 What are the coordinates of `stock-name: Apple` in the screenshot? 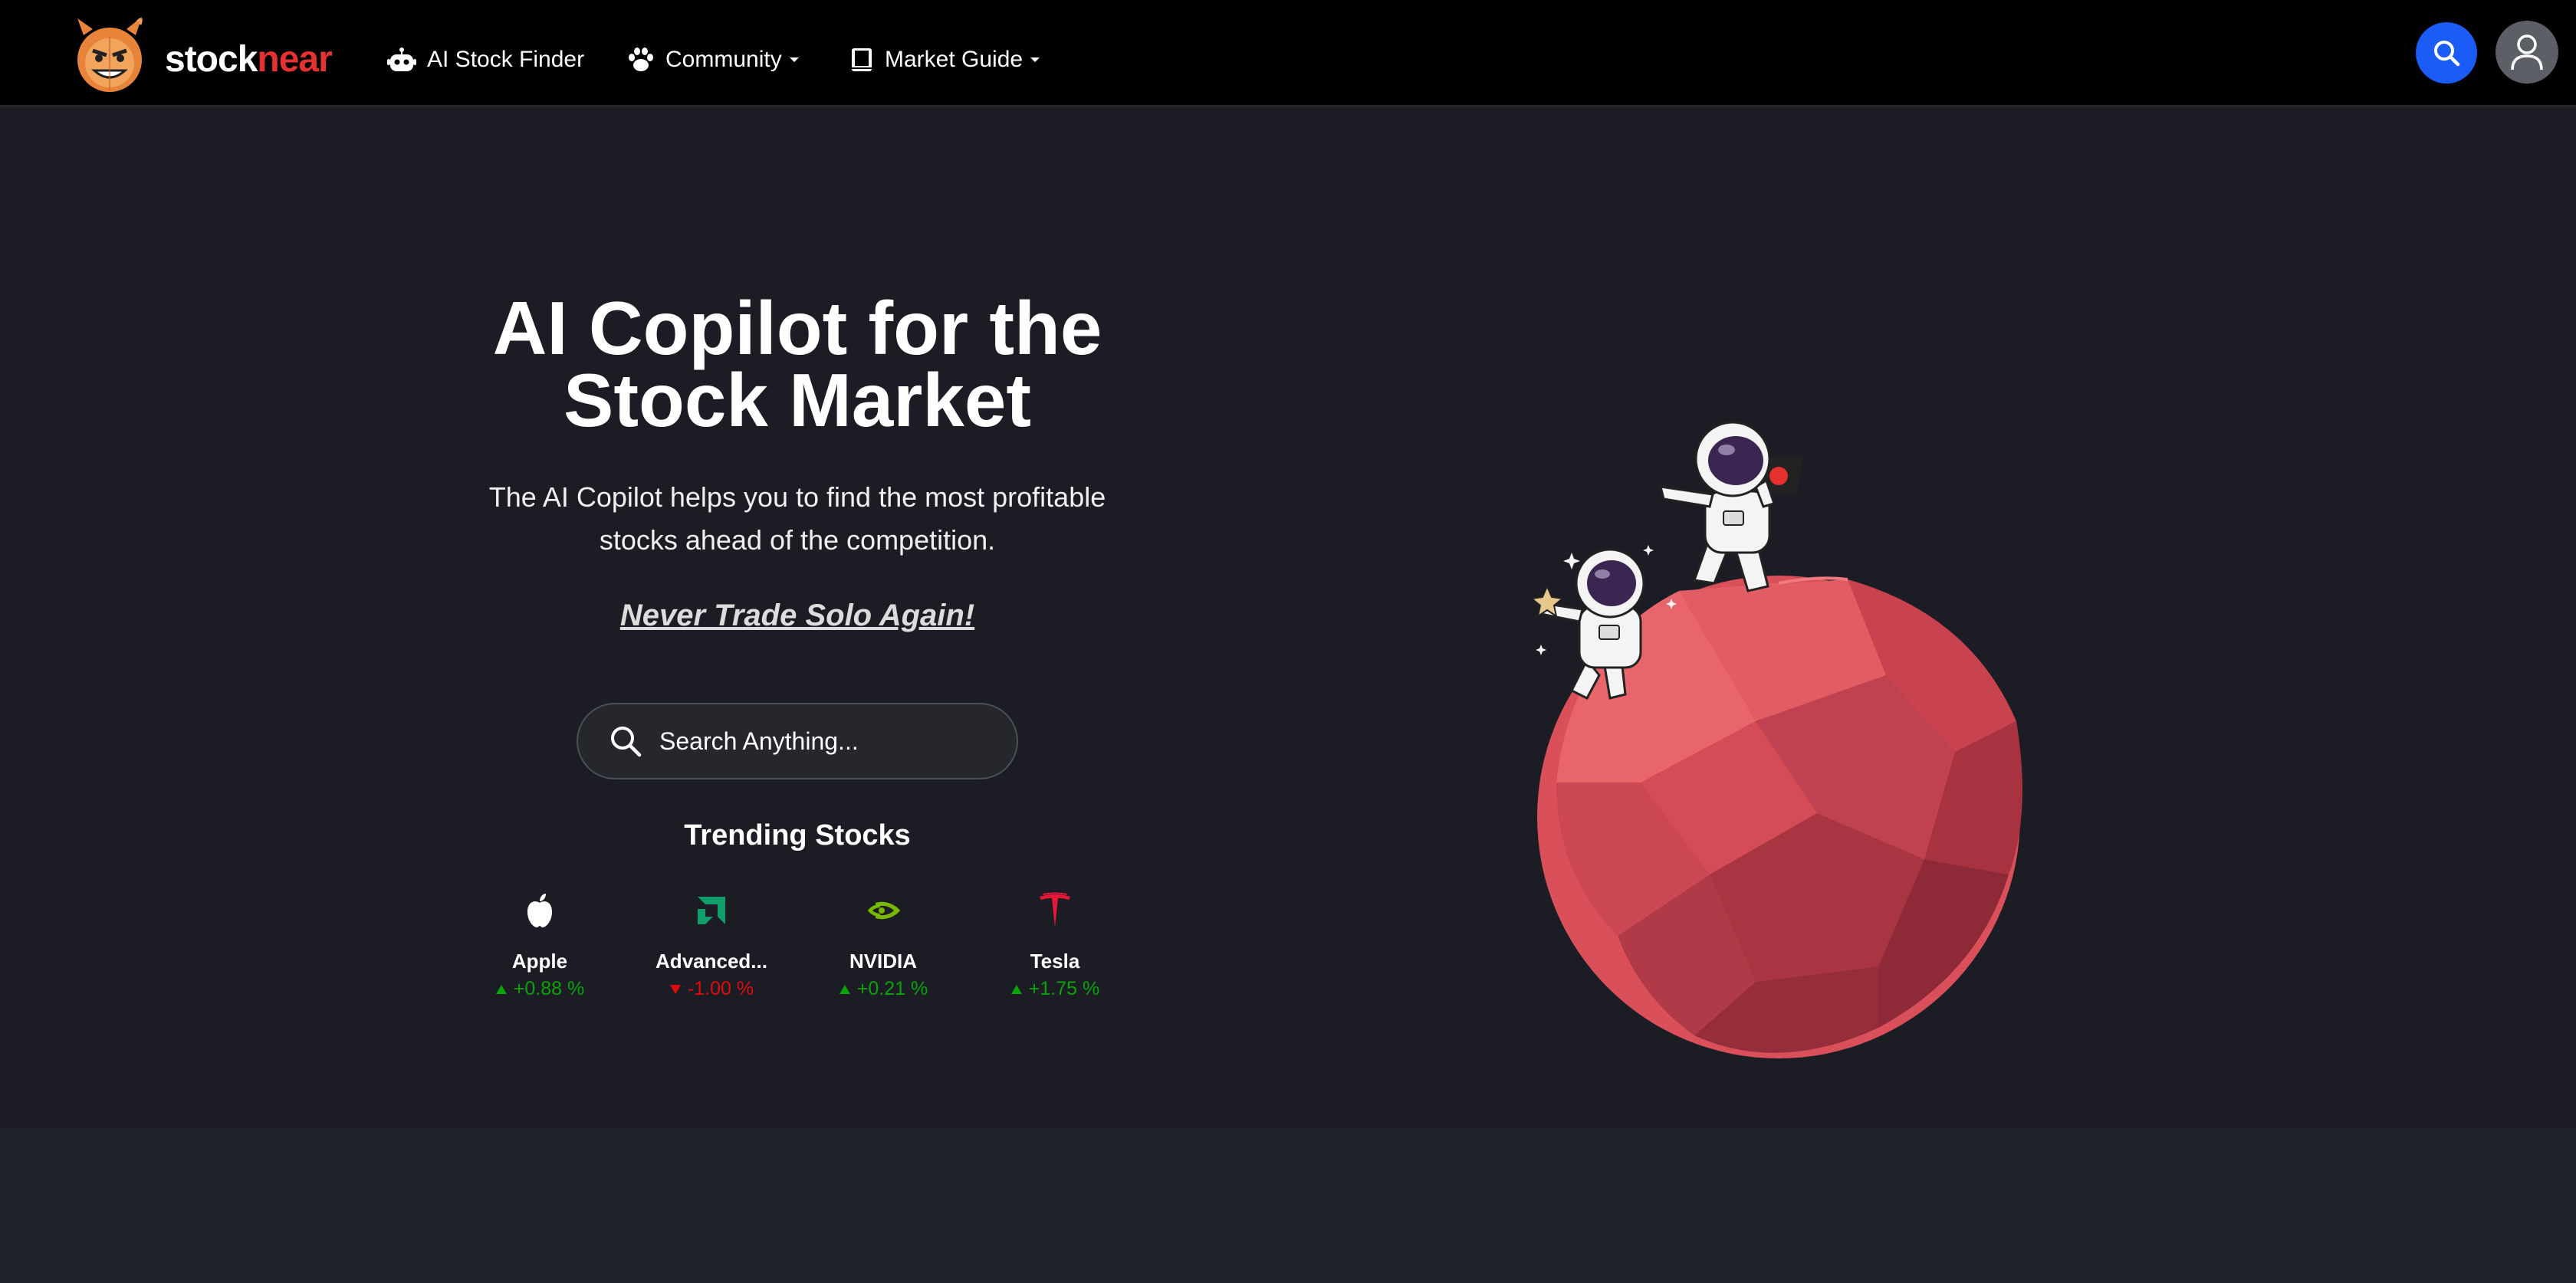 It's located at (539, 961).